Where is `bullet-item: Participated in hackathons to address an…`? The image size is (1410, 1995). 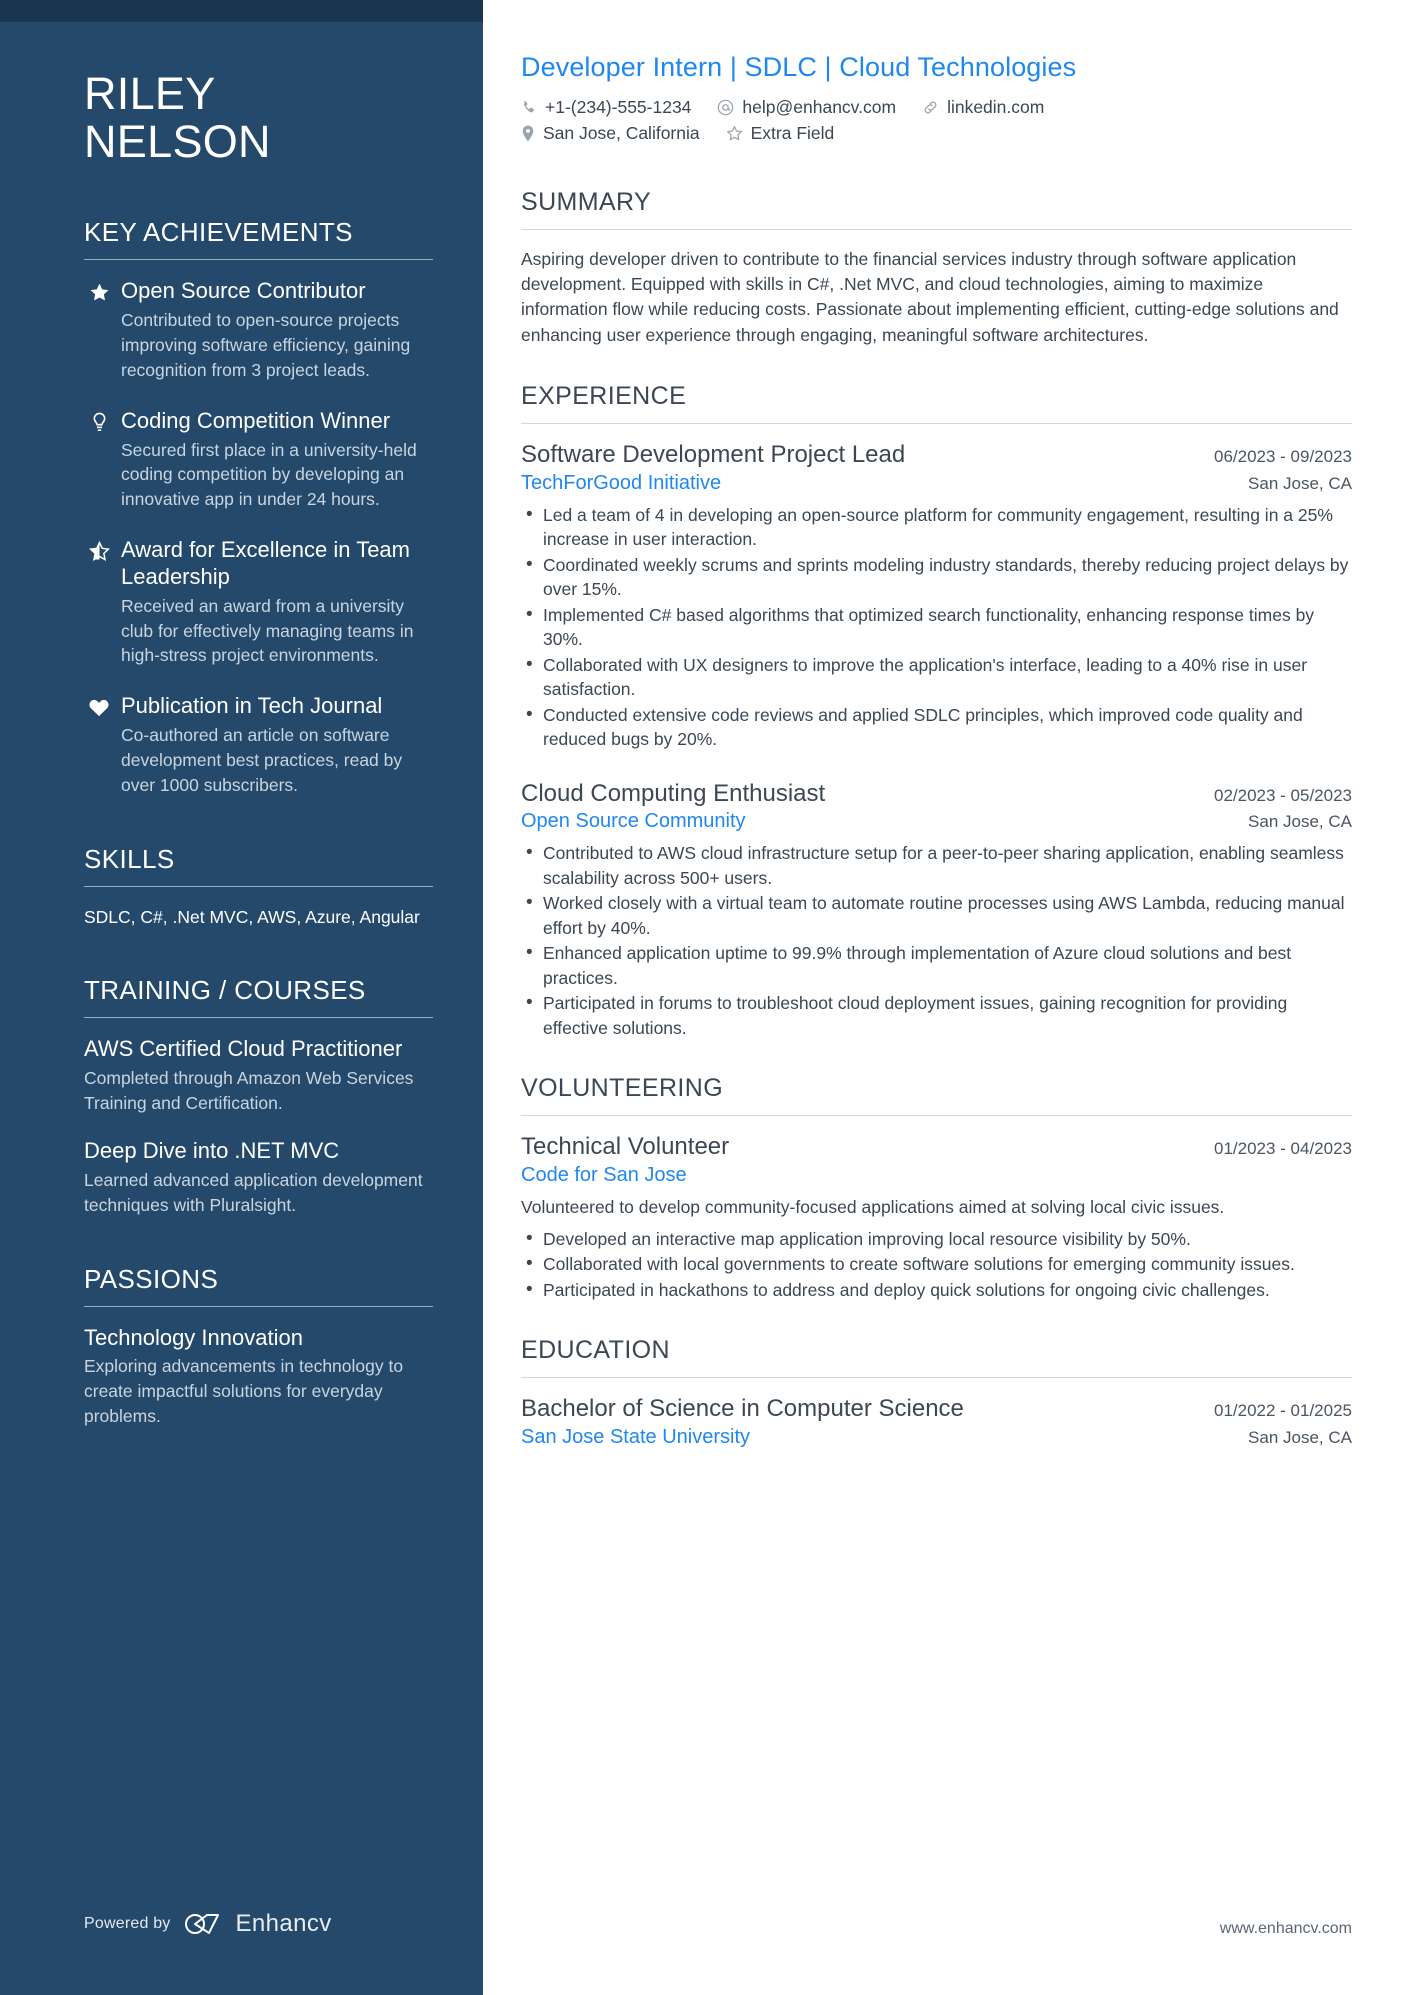 bullet-item: Participated in hackathons to address an… is located at coordinates (936, 1290).